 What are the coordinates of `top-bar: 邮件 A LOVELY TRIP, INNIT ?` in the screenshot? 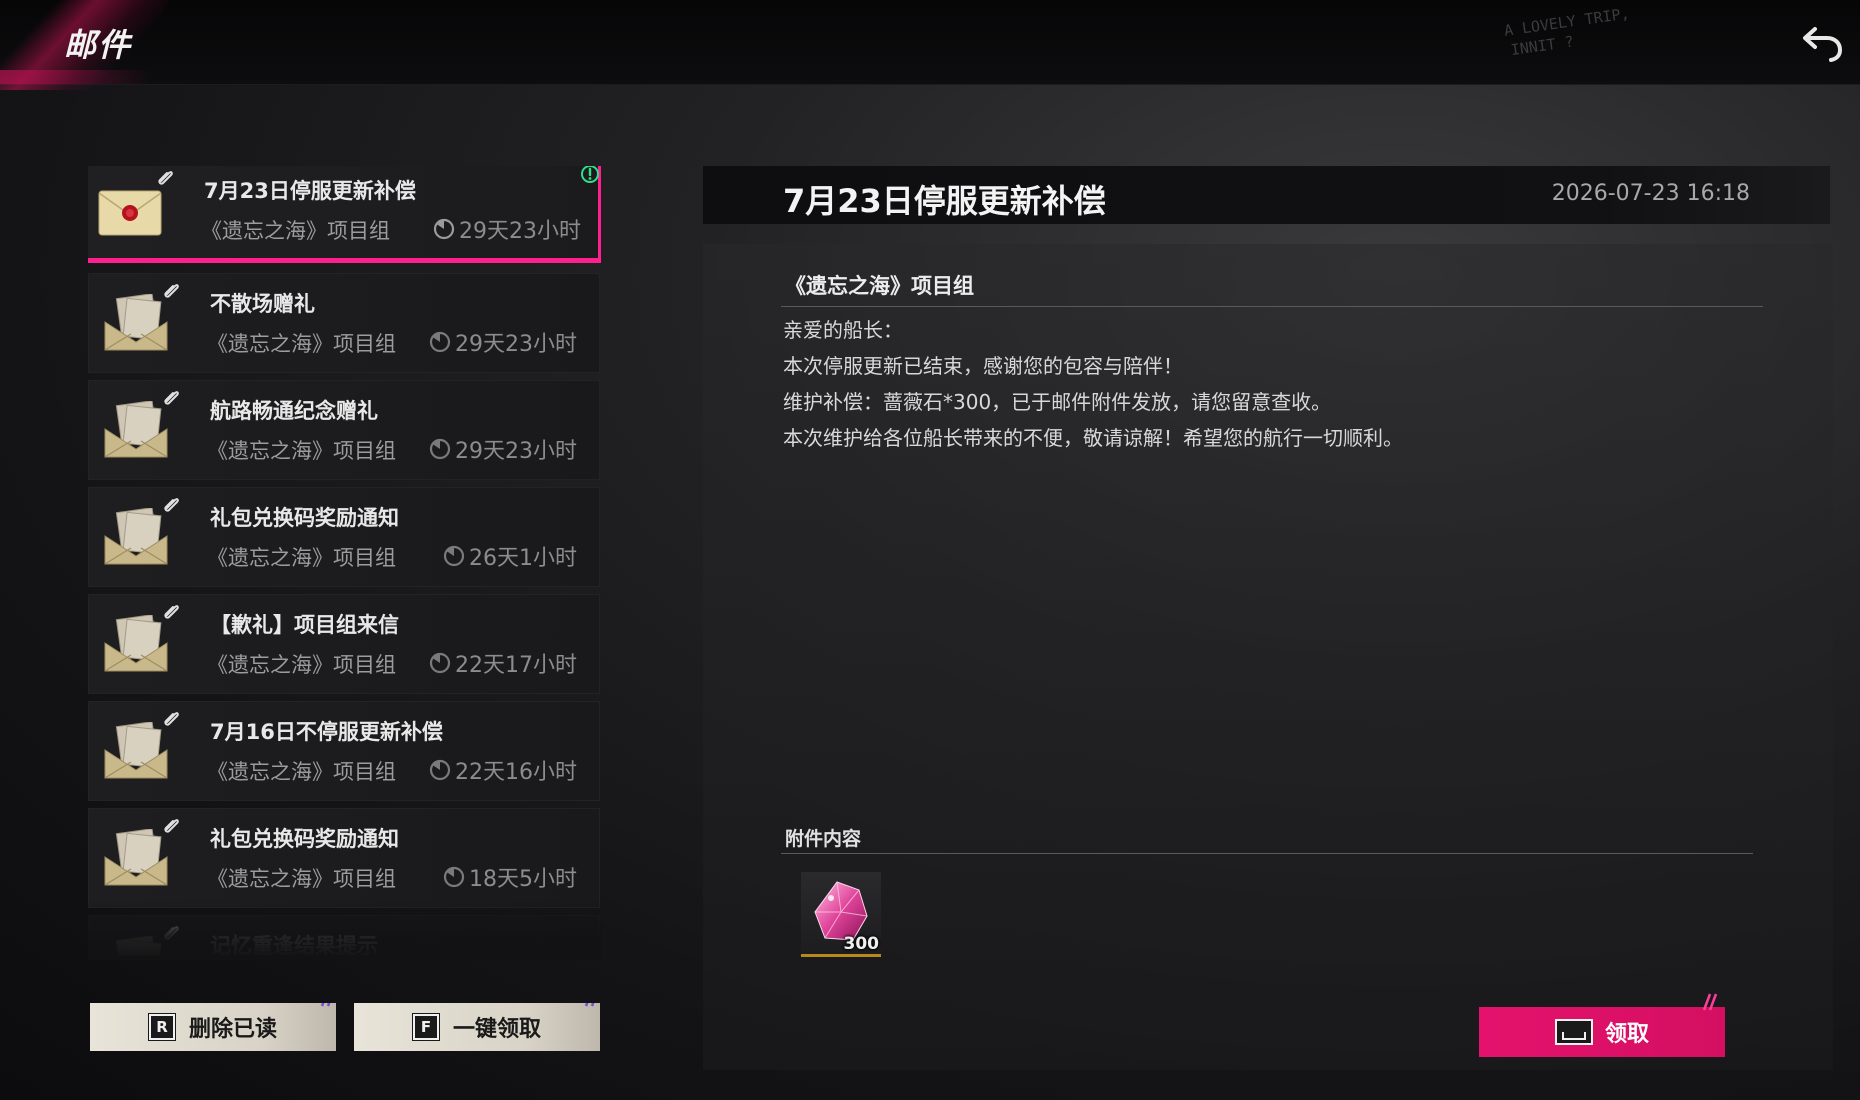 It's located at (930, 45).